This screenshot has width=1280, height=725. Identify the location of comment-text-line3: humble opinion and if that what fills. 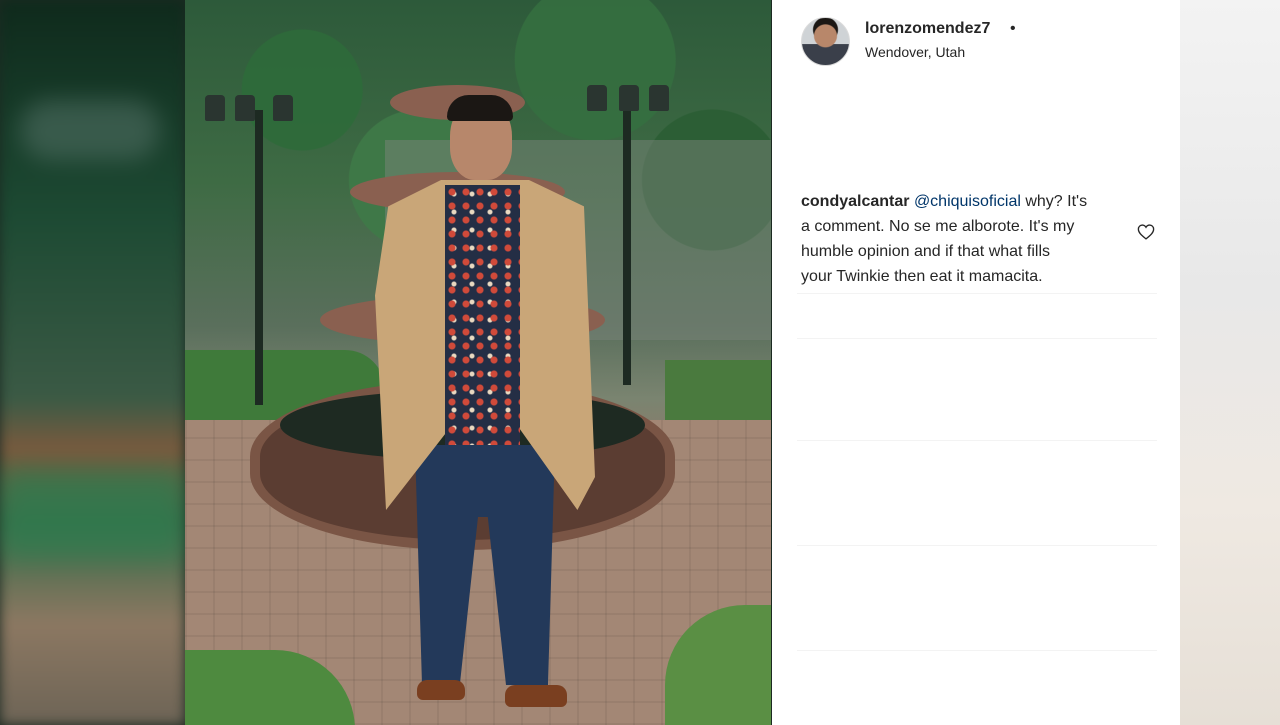
(926, 251).